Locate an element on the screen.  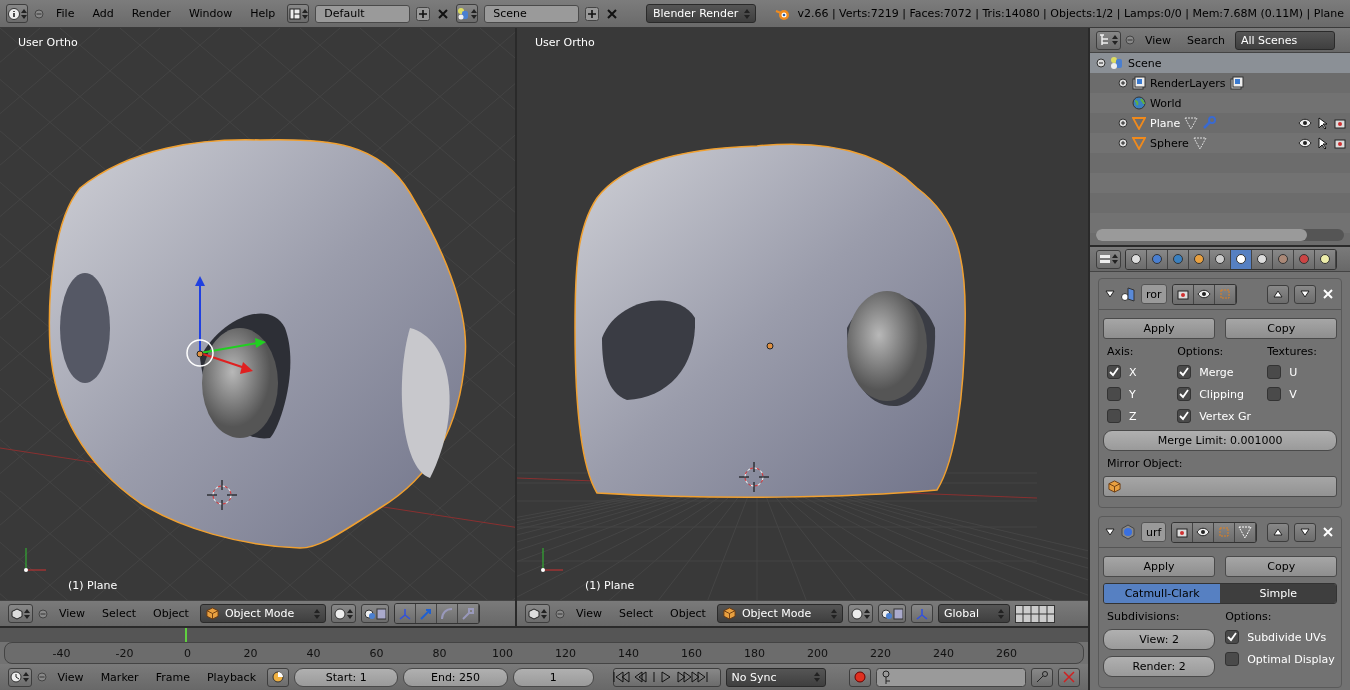
outliner-row: Plane is located at coordinates (1220, 123).